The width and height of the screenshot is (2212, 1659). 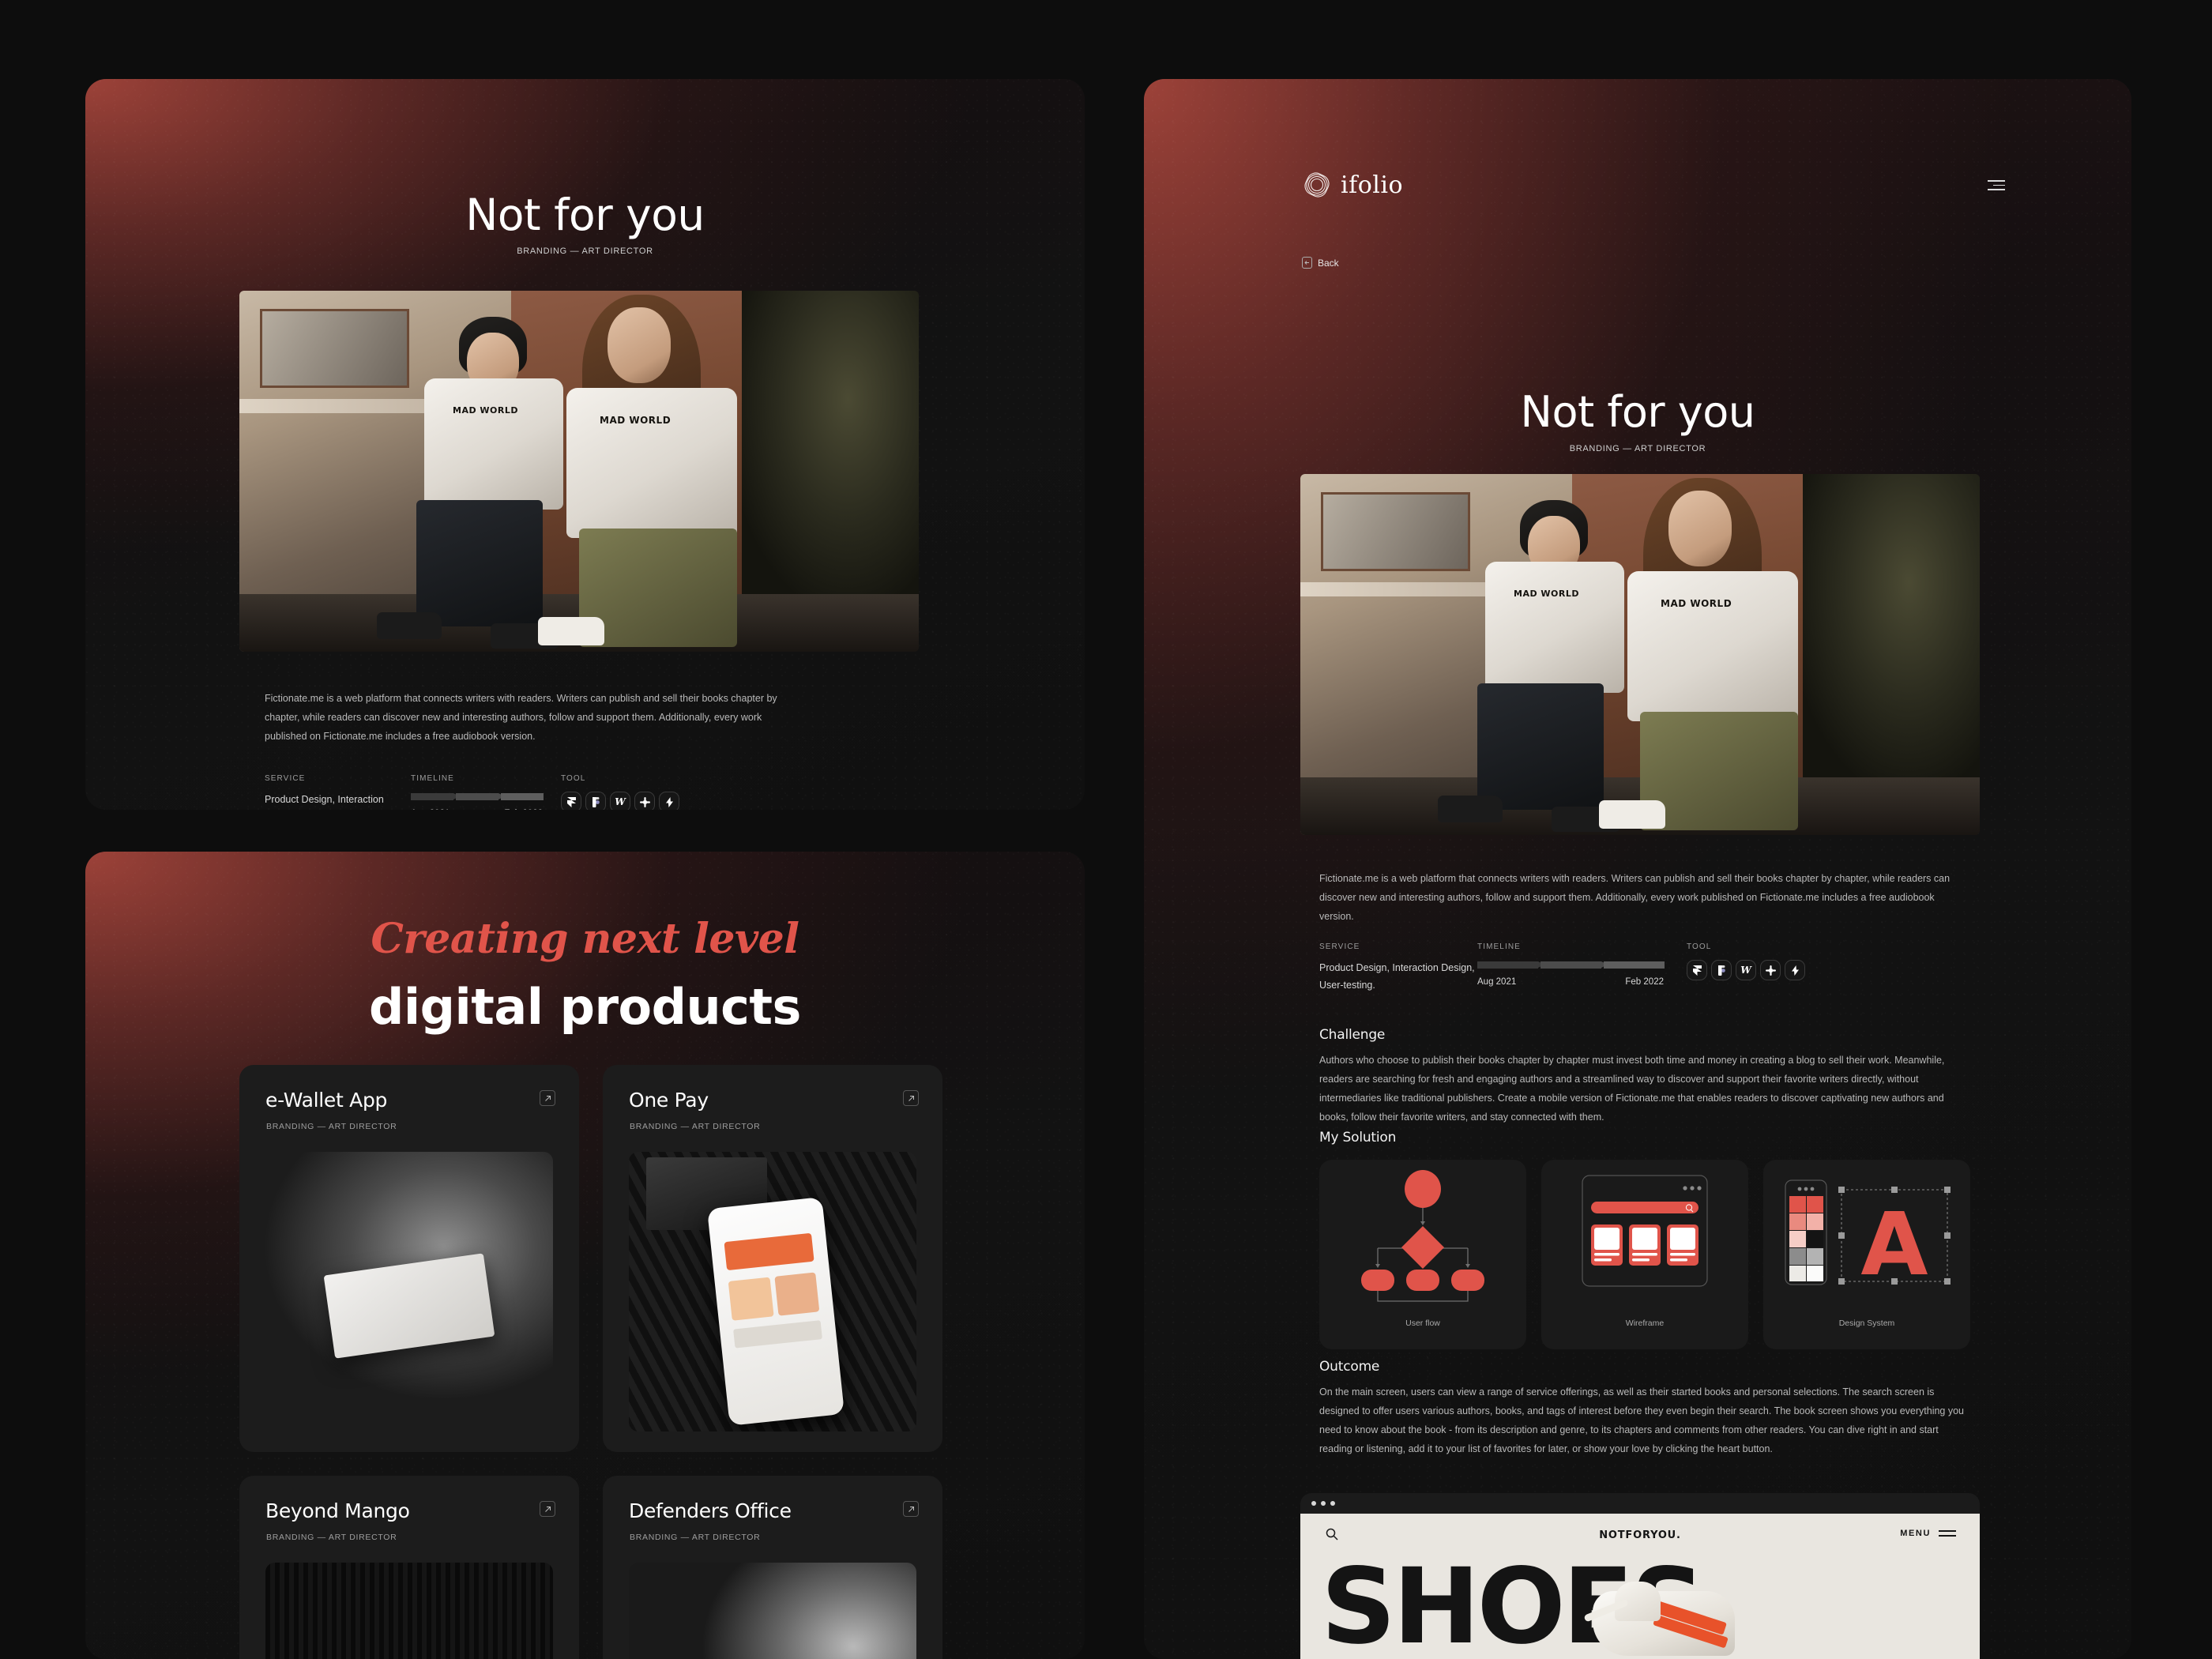 I want to click on project-card: Beyond Mango BRANDING — ART DIRECTOR, so click(x=409, y=1568).